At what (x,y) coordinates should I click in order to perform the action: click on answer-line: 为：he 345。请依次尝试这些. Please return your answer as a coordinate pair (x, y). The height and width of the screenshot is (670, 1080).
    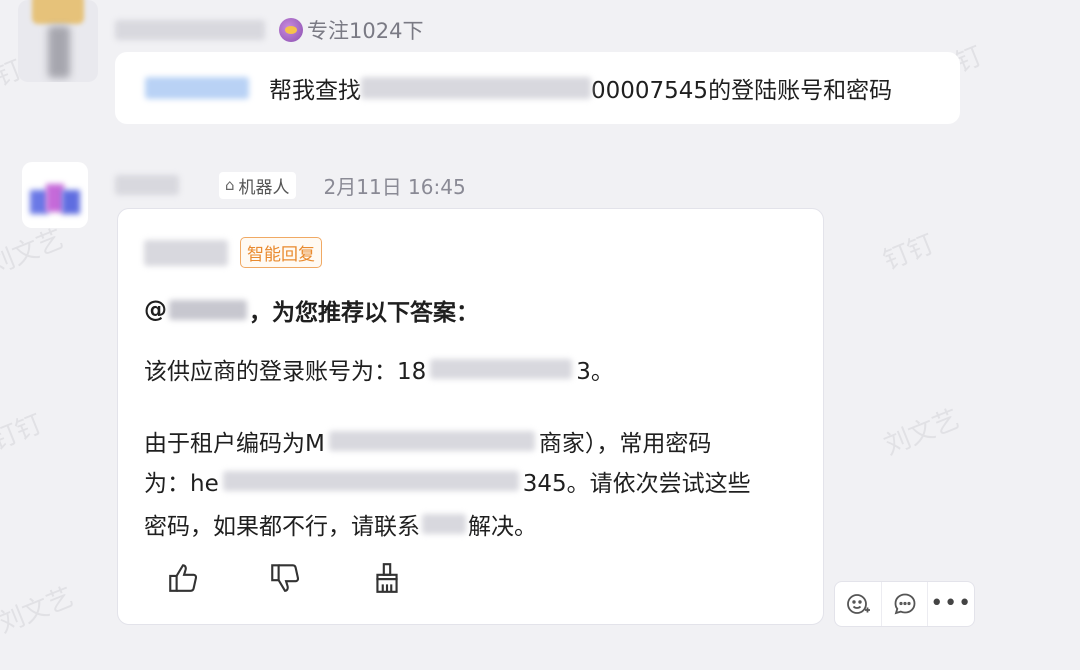
    Looking at the image, I should click on (447, 481).